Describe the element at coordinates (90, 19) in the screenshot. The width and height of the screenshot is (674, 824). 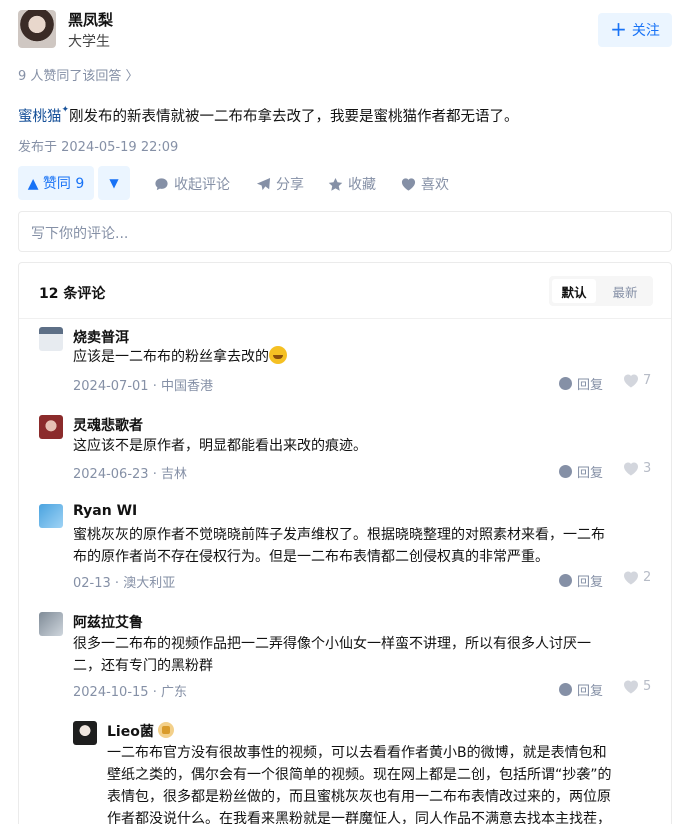
I see `author-name: 黑凤梨` at that location.